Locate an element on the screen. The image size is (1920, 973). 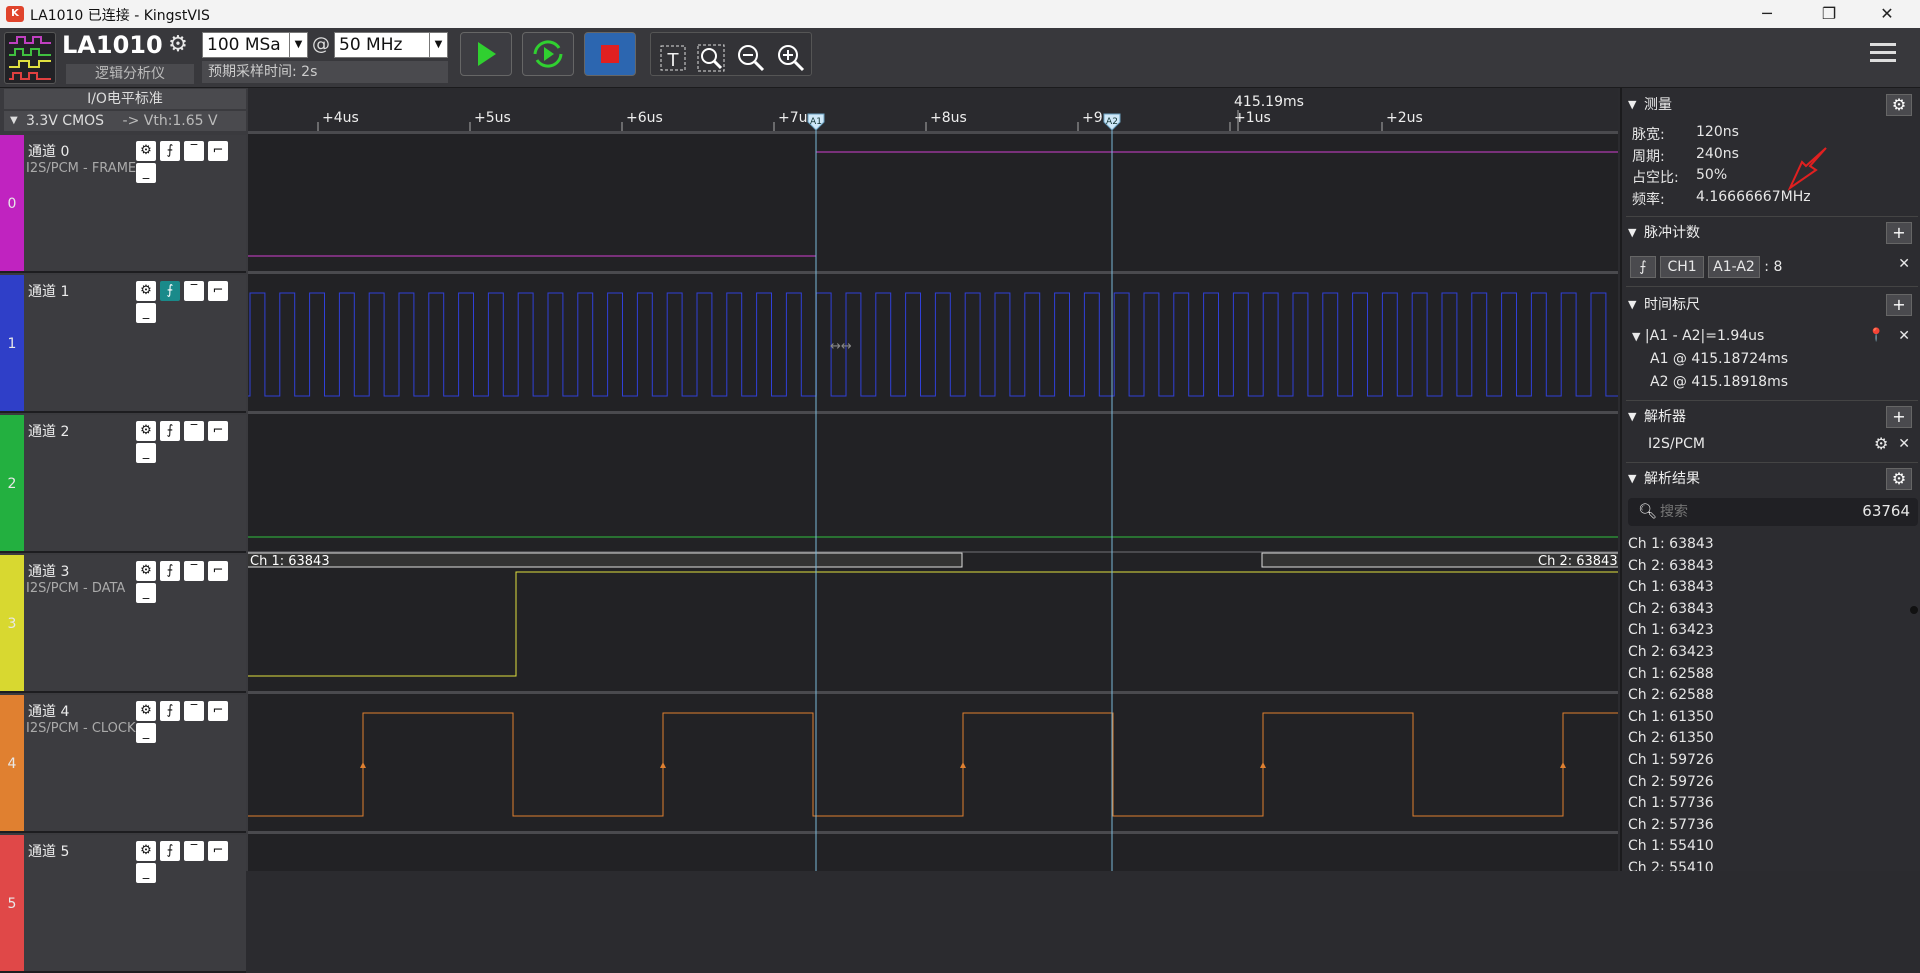
channel-row: 4 通道 4 I2S/PCM - CLOCK ⚙ ⨍ ‾ ⌐ _ is located at coordinates (123, 764).